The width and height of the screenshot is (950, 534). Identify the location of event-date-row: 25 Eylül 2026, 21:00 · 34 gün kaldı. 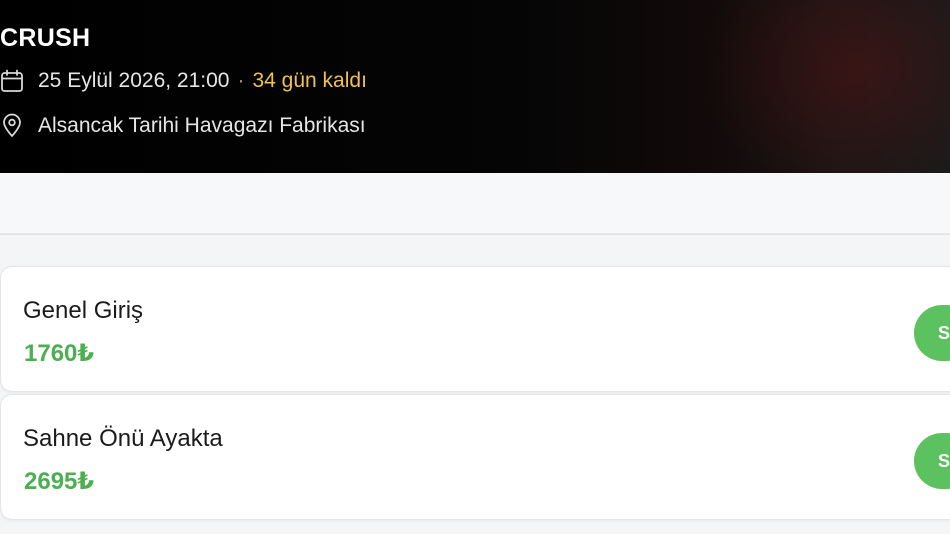
(183, 81).